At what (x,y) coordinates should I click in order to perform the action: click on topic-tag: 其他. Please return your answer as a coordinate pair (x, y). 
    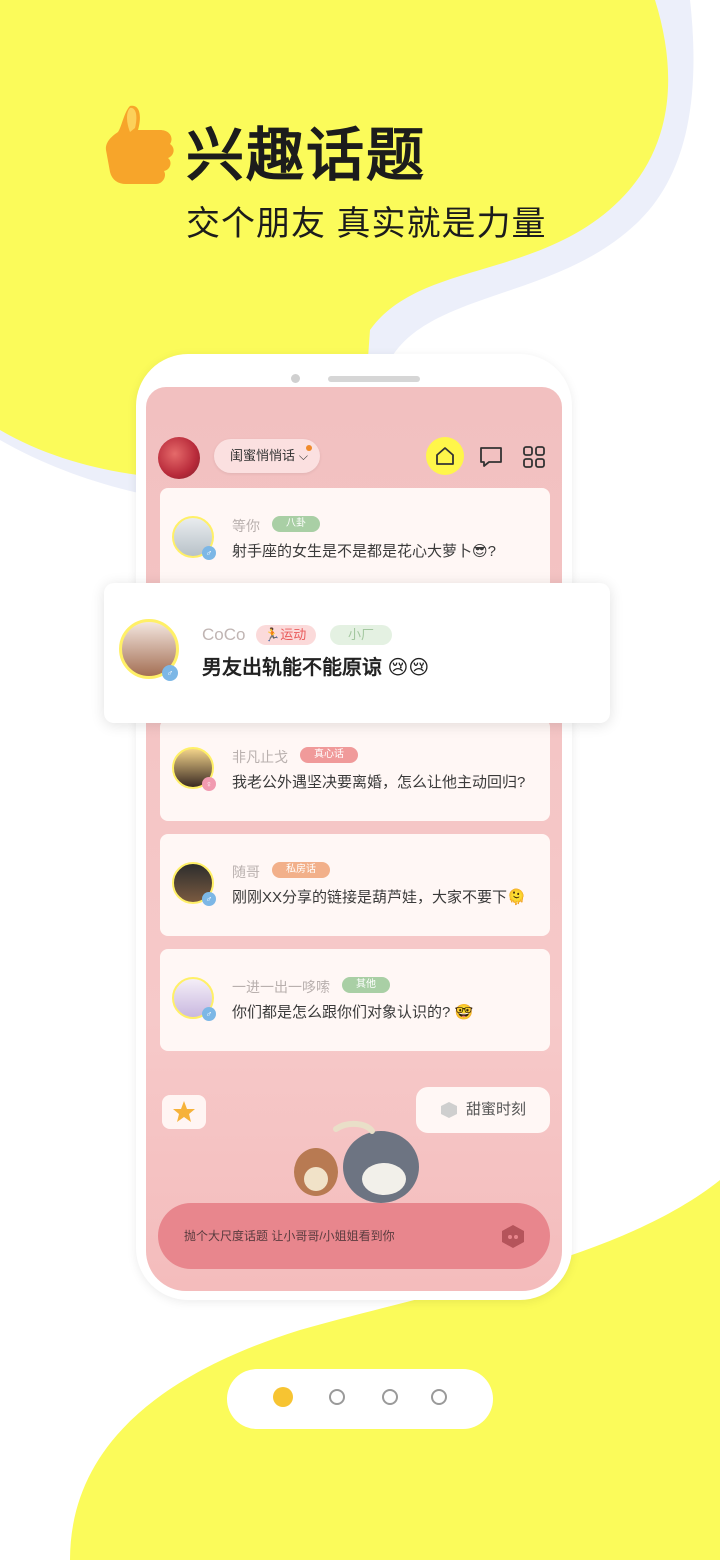
    Looking at the image, I should click on (366, 985).